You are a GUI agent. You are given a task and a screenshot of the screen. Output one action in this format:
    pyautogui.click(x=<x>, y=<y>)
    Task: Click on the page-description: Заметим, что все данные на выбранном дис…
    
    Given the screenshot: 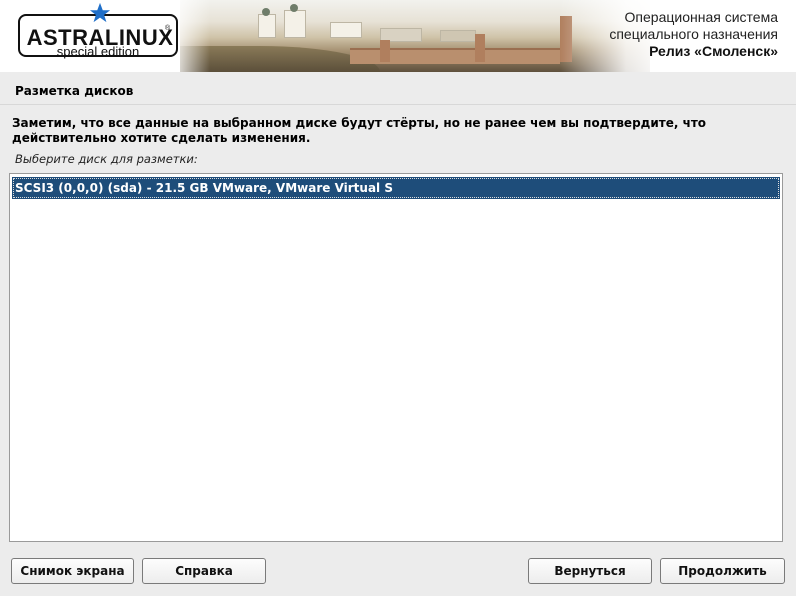 What is the action you would take?
    pyautogui.click(x=359, y=130)
    